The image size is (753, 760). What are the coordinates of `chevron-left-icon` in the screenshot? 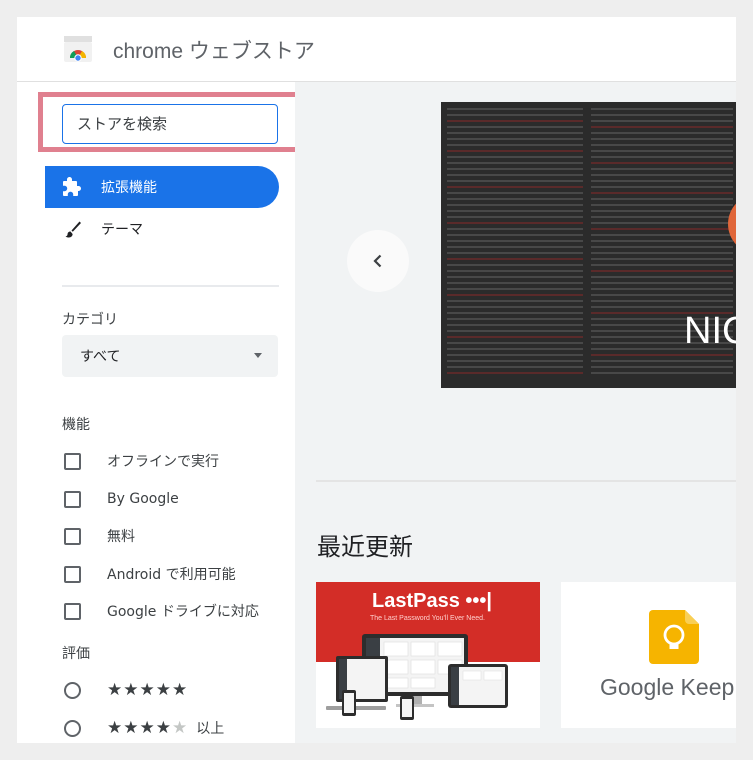 It's located at (377, 261).